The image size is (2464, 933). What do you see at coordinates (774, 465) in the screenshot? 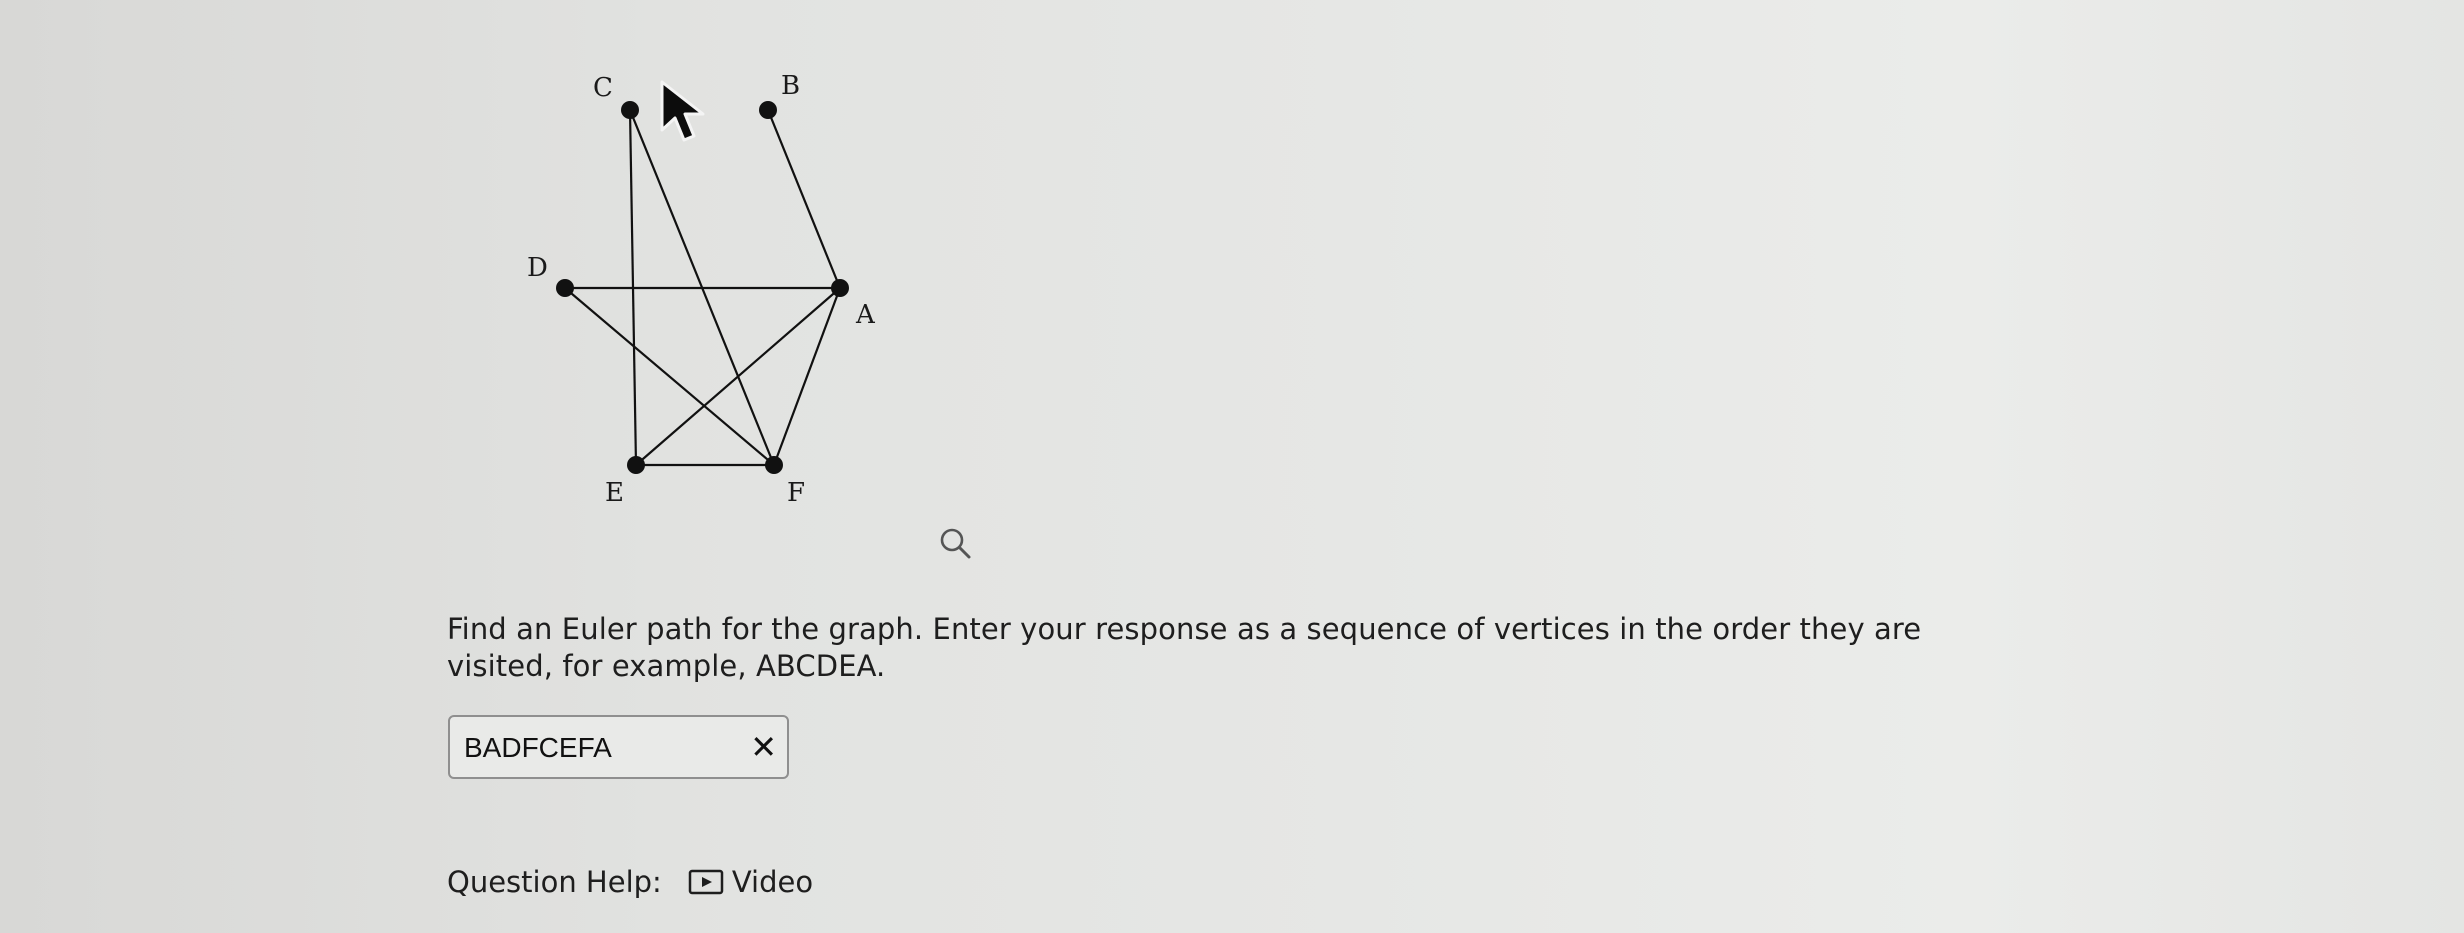
I see `graph-vertex-F` at bounding box center [774, 465].